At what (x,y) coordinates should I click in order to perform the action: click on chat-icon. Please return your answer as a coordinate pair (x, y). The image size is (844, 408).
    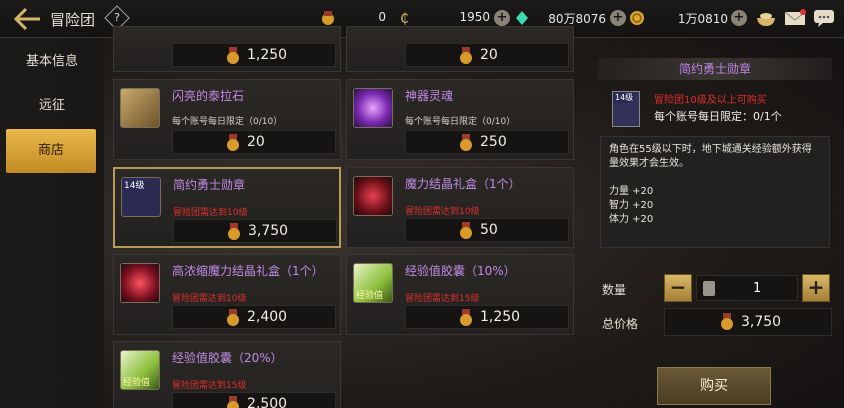
    Looking at the image, I should click on (824, 18).